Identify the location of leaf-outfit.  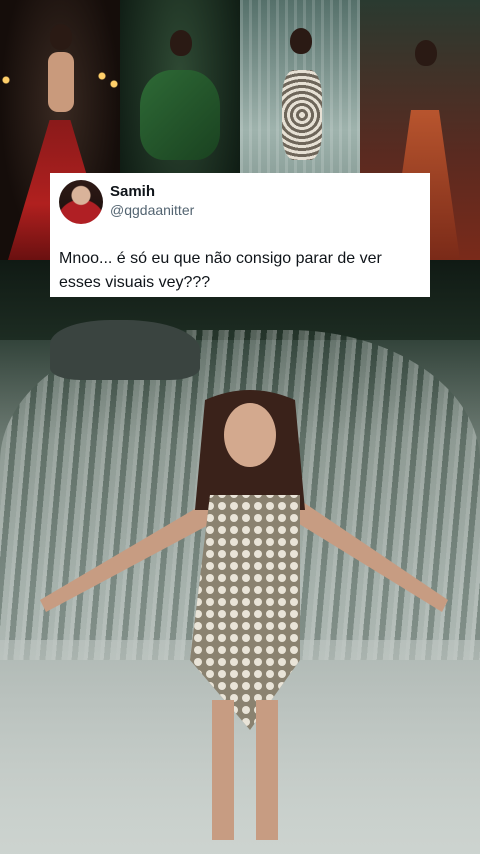
(180, 115).